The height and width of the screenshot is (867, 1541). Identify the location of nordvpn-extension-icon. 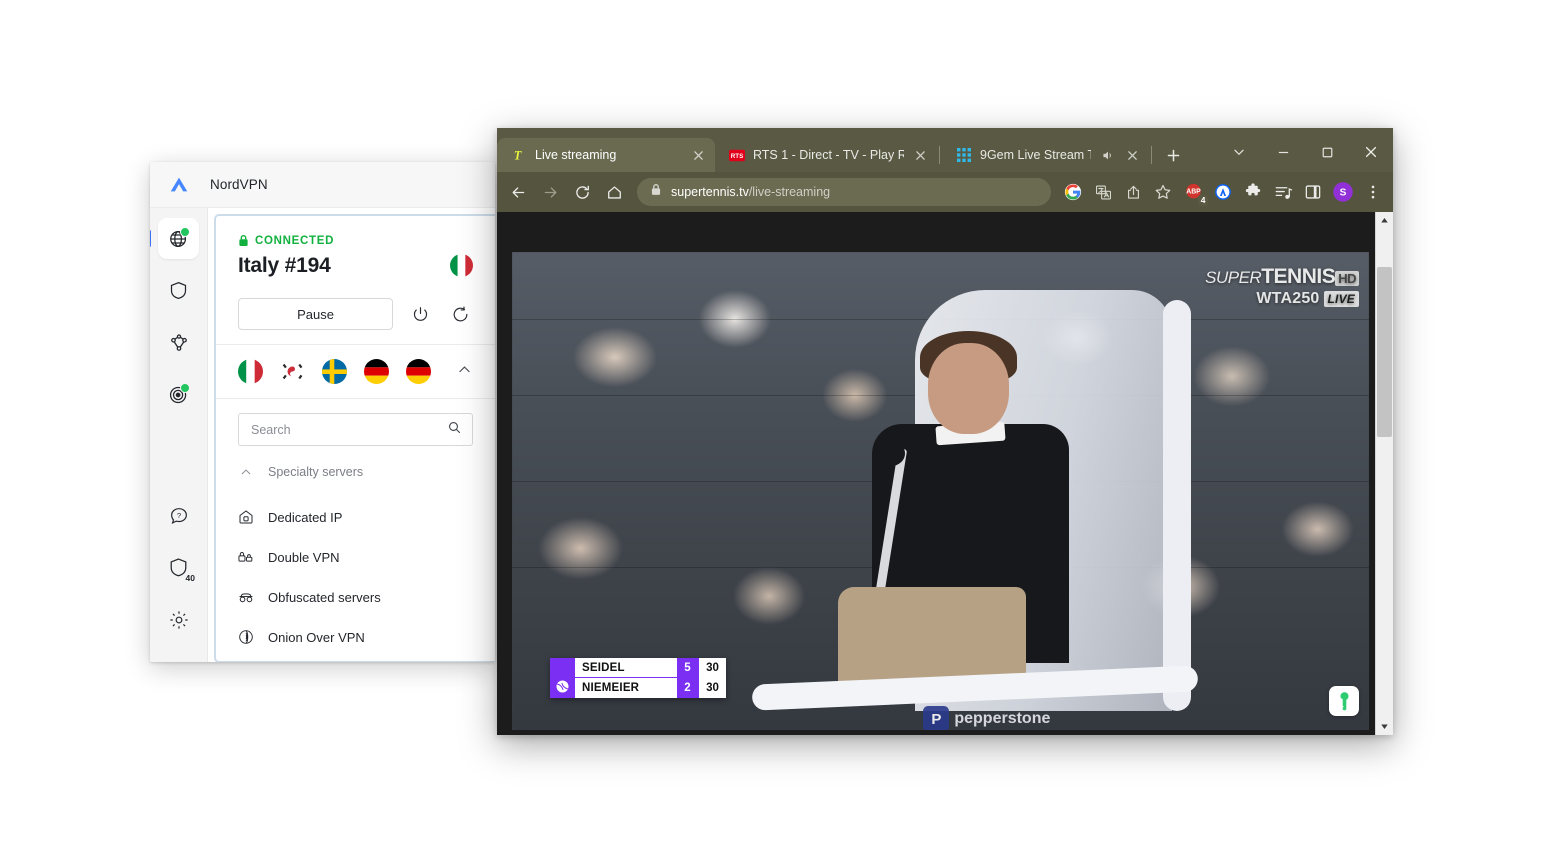
(1223, 192).